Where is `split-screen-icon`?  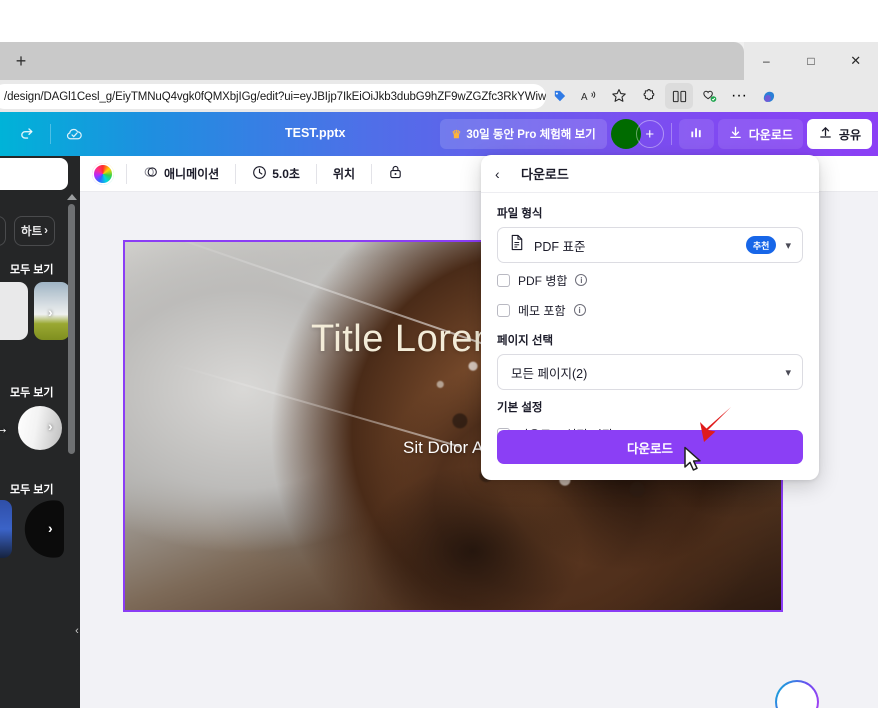 split-screen-icon is located at coordinates (679, 96).